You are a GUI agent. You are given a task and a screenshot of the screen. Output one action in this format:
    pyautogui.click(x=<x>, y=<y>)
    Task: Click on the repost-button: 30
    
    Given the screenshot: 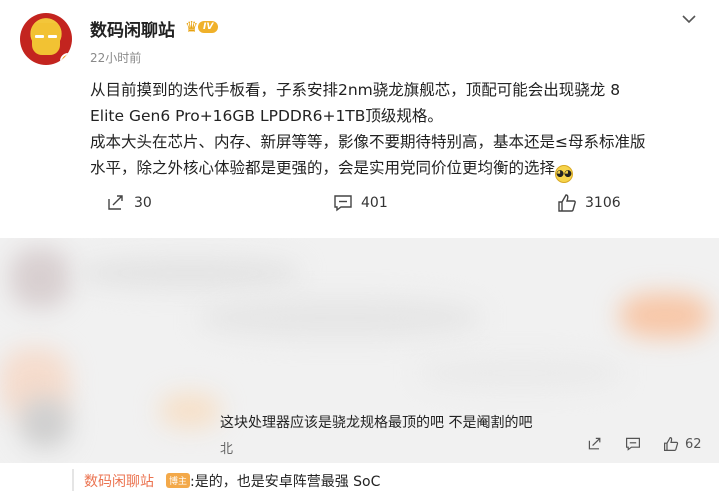 What is the action you would take?
    pyautogui.click(x=129, y=203)
    